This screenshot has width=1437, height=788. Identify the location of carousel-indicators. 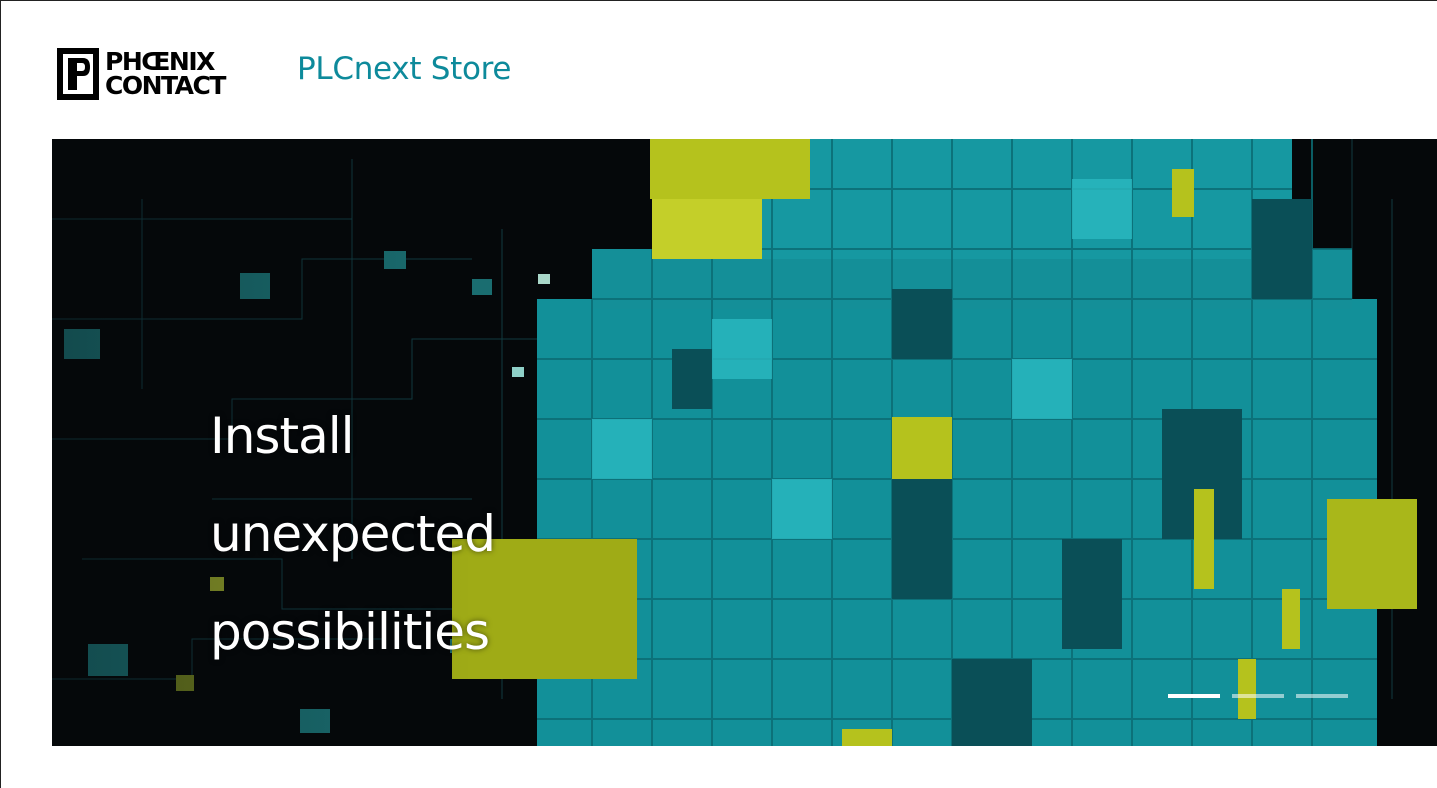
(1258, 696).